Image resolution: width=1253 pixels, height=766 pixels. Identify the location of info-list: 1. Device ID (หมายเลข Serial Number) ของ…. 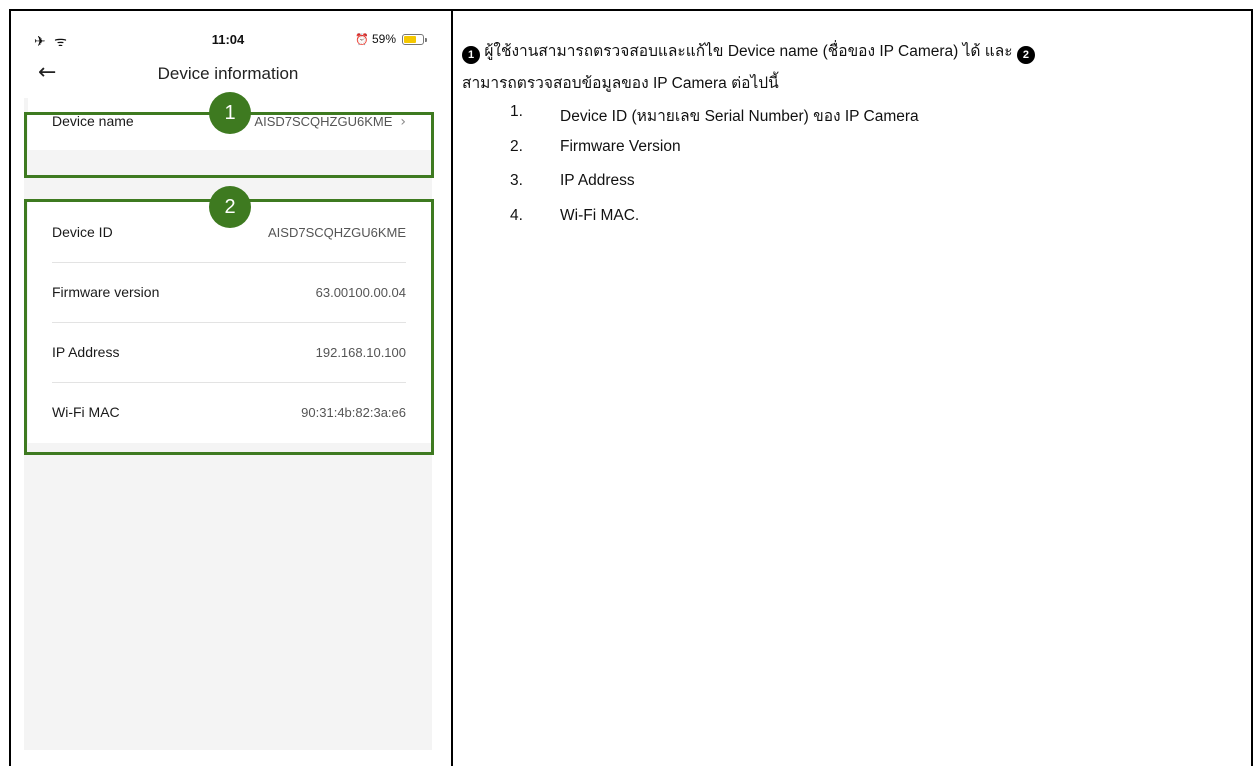
(714, 172).